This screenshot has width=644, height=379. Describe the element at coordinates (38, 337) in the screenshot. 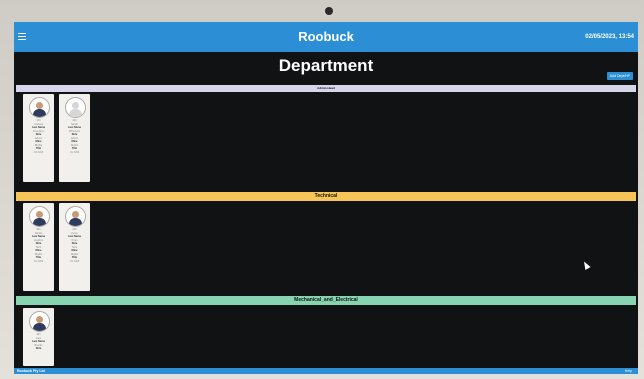

I see `employee-card: 301 Liam Last Name Brooks Role` at that location.